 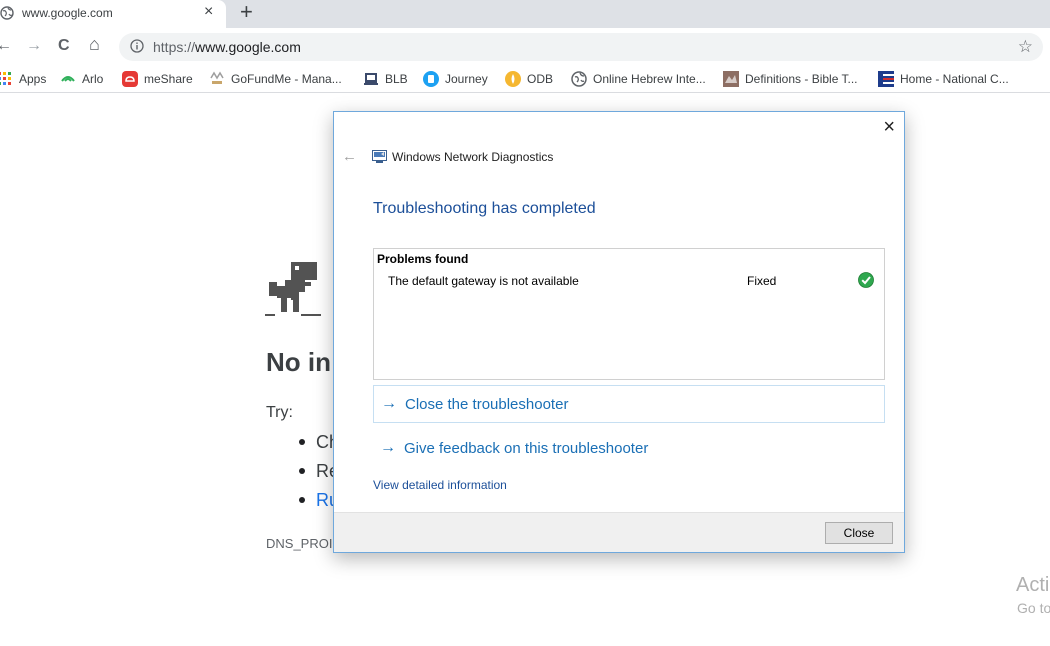 I want to click on bookmark-arlo: Arlo, so click(x=81, y=79).